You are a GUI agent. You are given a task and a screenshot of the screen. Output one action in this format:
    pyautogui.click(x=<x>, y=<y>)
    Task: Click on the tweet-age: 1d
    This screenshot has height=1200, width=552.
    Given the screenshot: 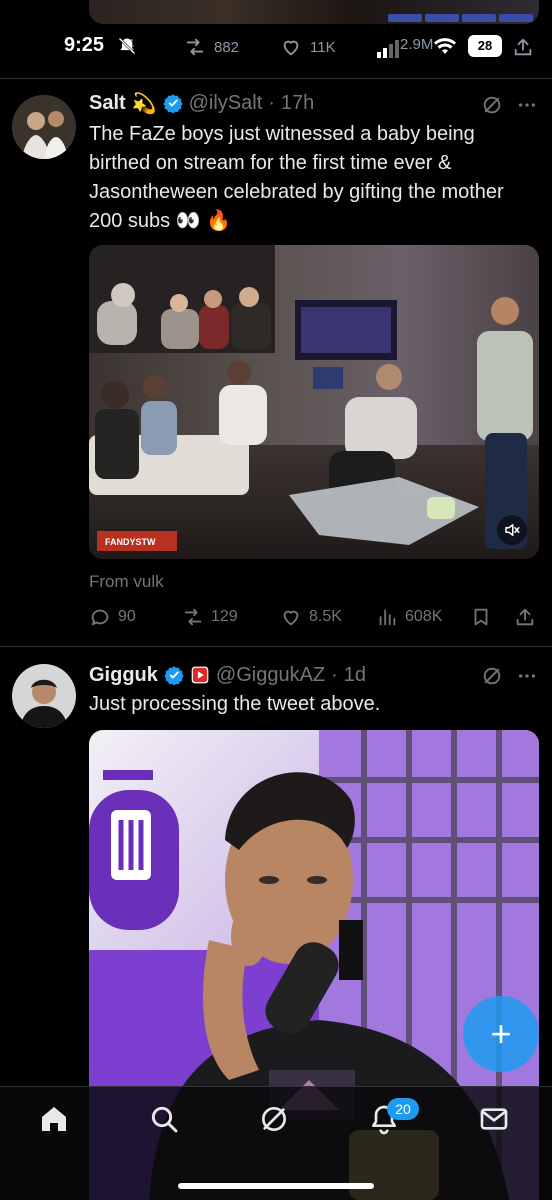 What is the action you would take?
    pyautogui.click(x=355, y=675)
    